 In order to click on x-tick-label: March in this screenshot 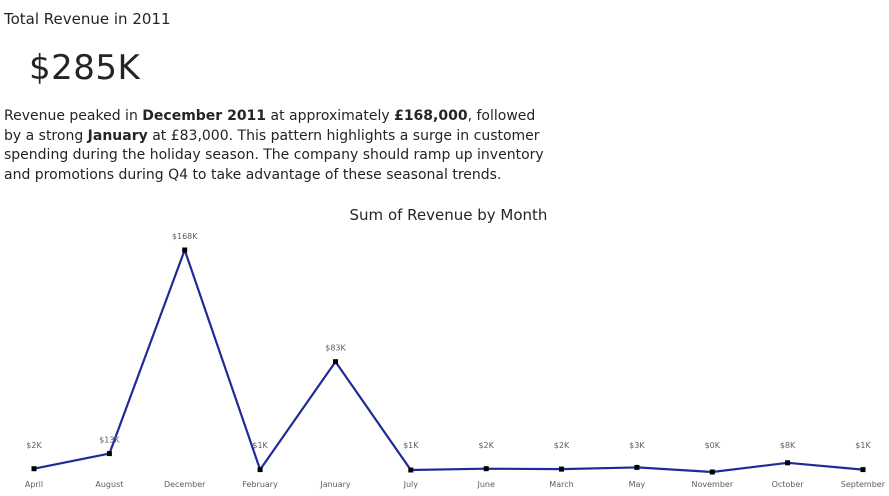, I will do `click(561, 484)`.